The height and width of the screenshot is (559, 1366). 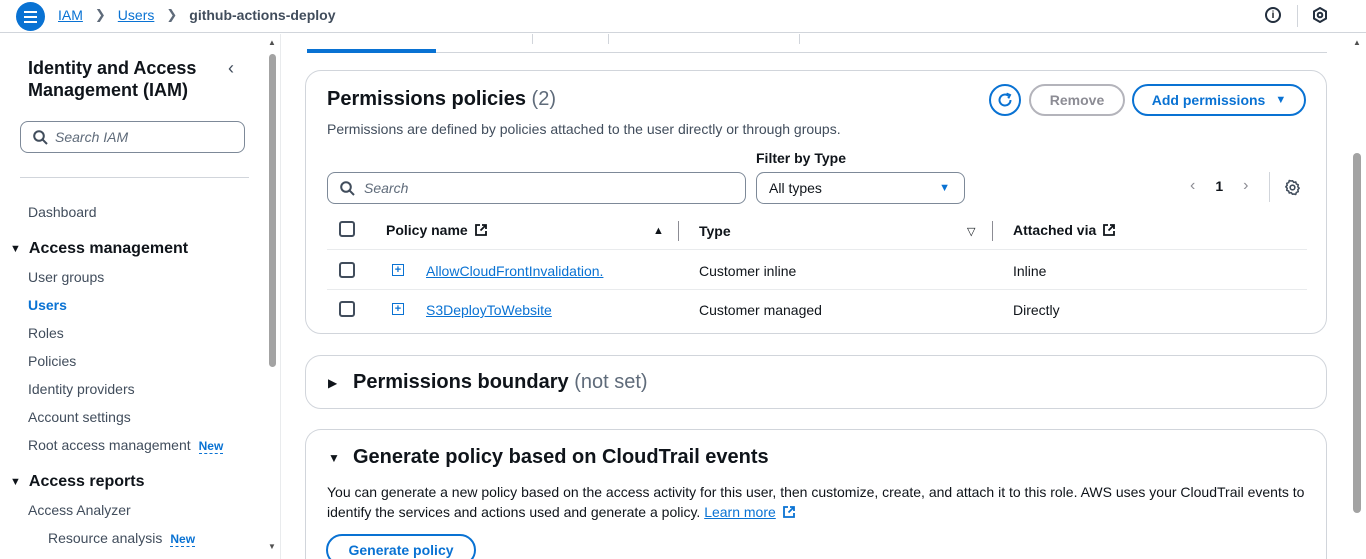 I want to click on select-all-checkbox, so click(x=347, y=229).